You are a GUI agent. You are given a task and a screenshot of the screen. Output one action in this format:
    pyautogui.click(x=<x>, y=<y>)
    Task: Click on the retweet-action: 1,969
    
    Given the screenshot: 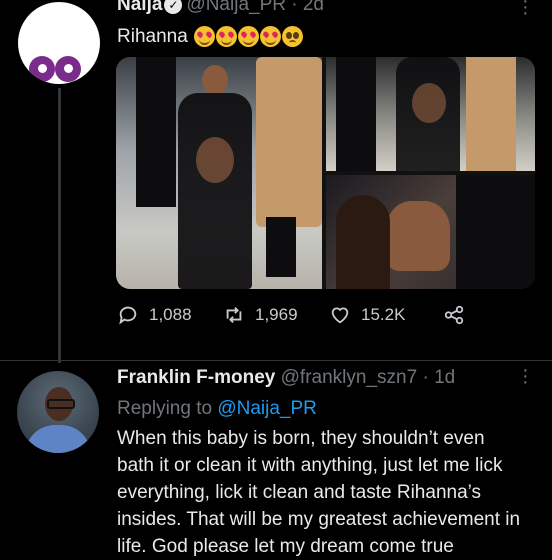 What is the action you would take?
    pyautogui.click(x=260, y=315)
    